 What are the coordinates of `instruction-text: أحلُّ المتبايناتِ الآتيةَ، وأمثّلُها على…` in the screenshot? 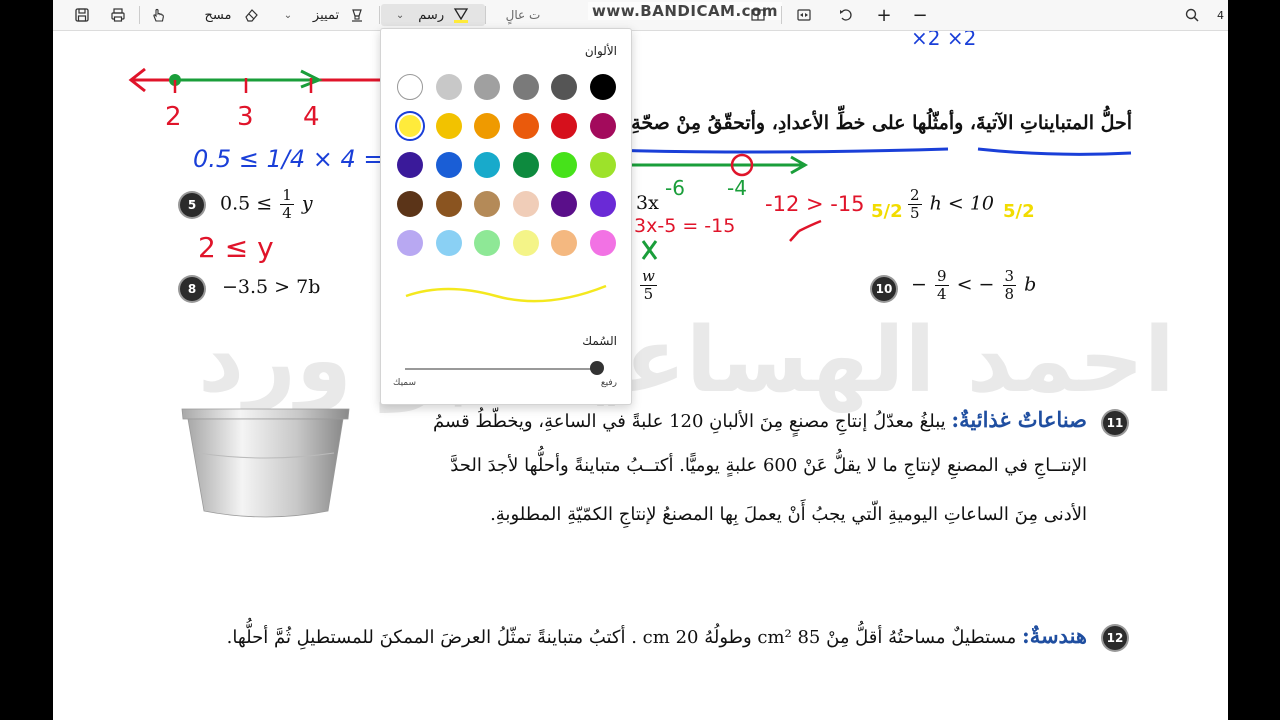 It's located at (855, 123).